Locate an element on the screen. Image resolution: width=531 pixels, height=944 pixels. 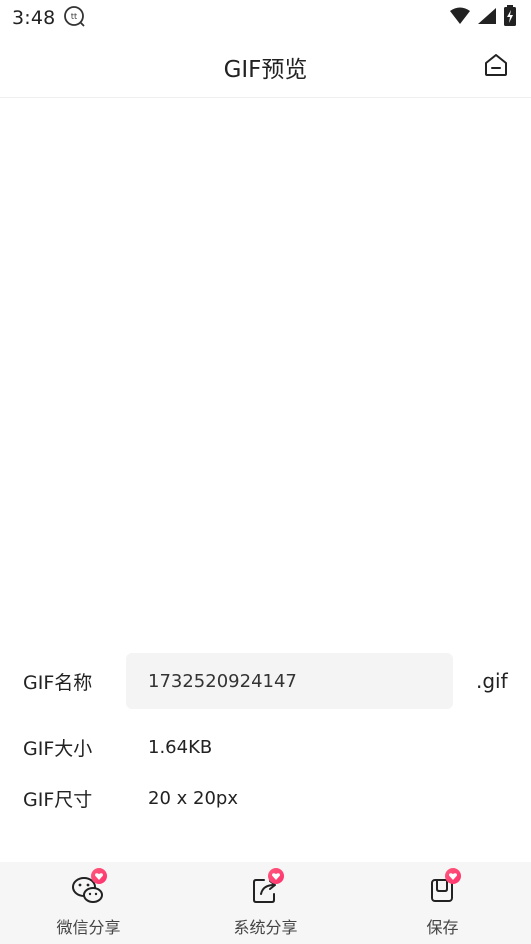
home-button is located at coordinates (496, 67).